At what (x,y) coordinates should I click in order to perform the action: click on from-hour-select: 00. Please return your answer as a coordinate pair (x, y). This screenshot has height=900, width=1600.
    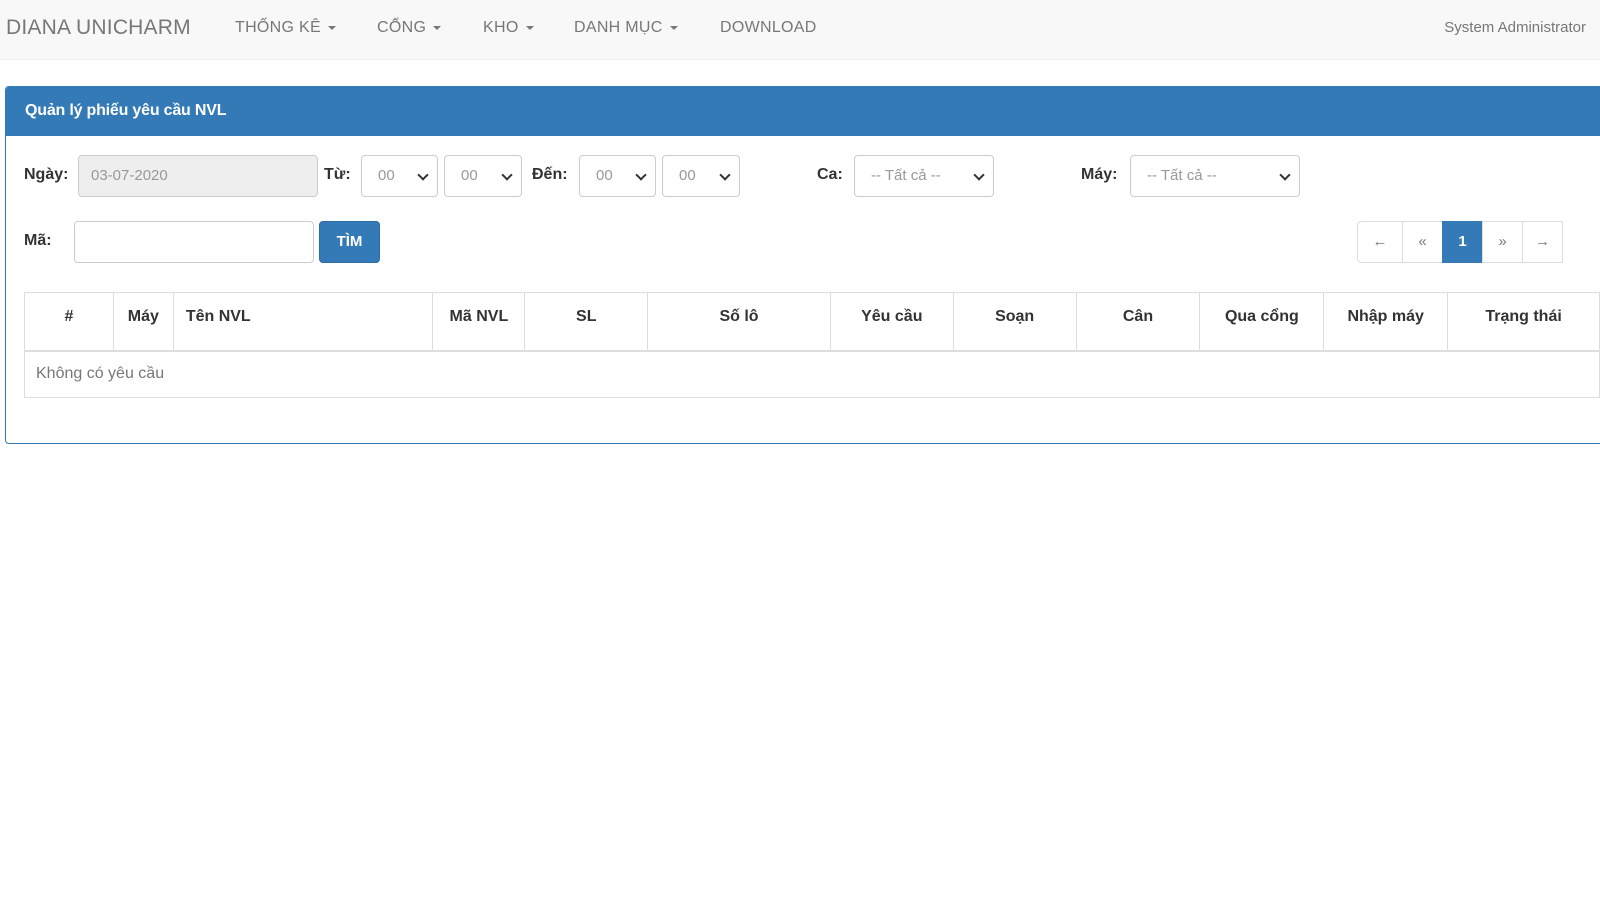
    Looking at the image, I should click on (399, 176).